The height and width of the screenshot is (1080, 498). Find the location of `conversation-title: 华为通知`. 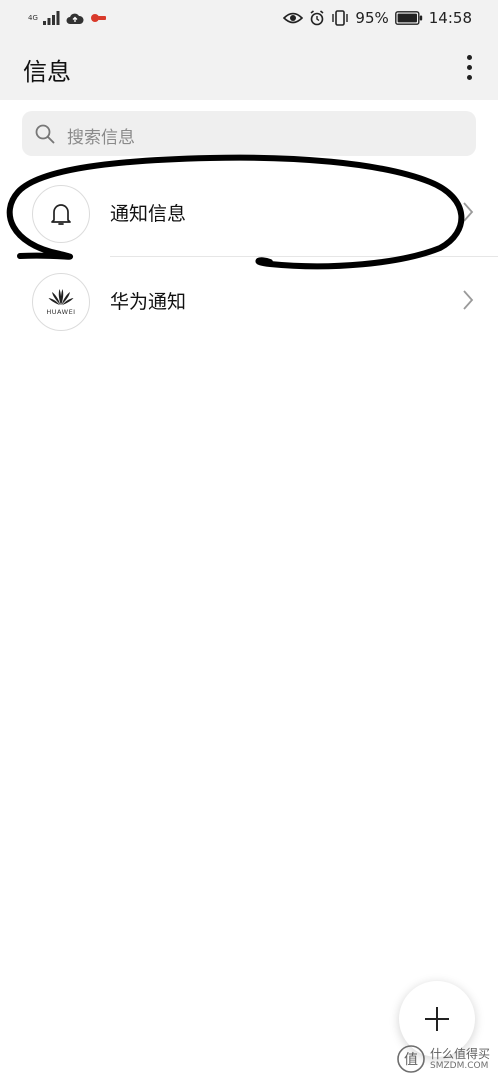

conversation-title: 华为通知 is located at coordinates (148, 302).